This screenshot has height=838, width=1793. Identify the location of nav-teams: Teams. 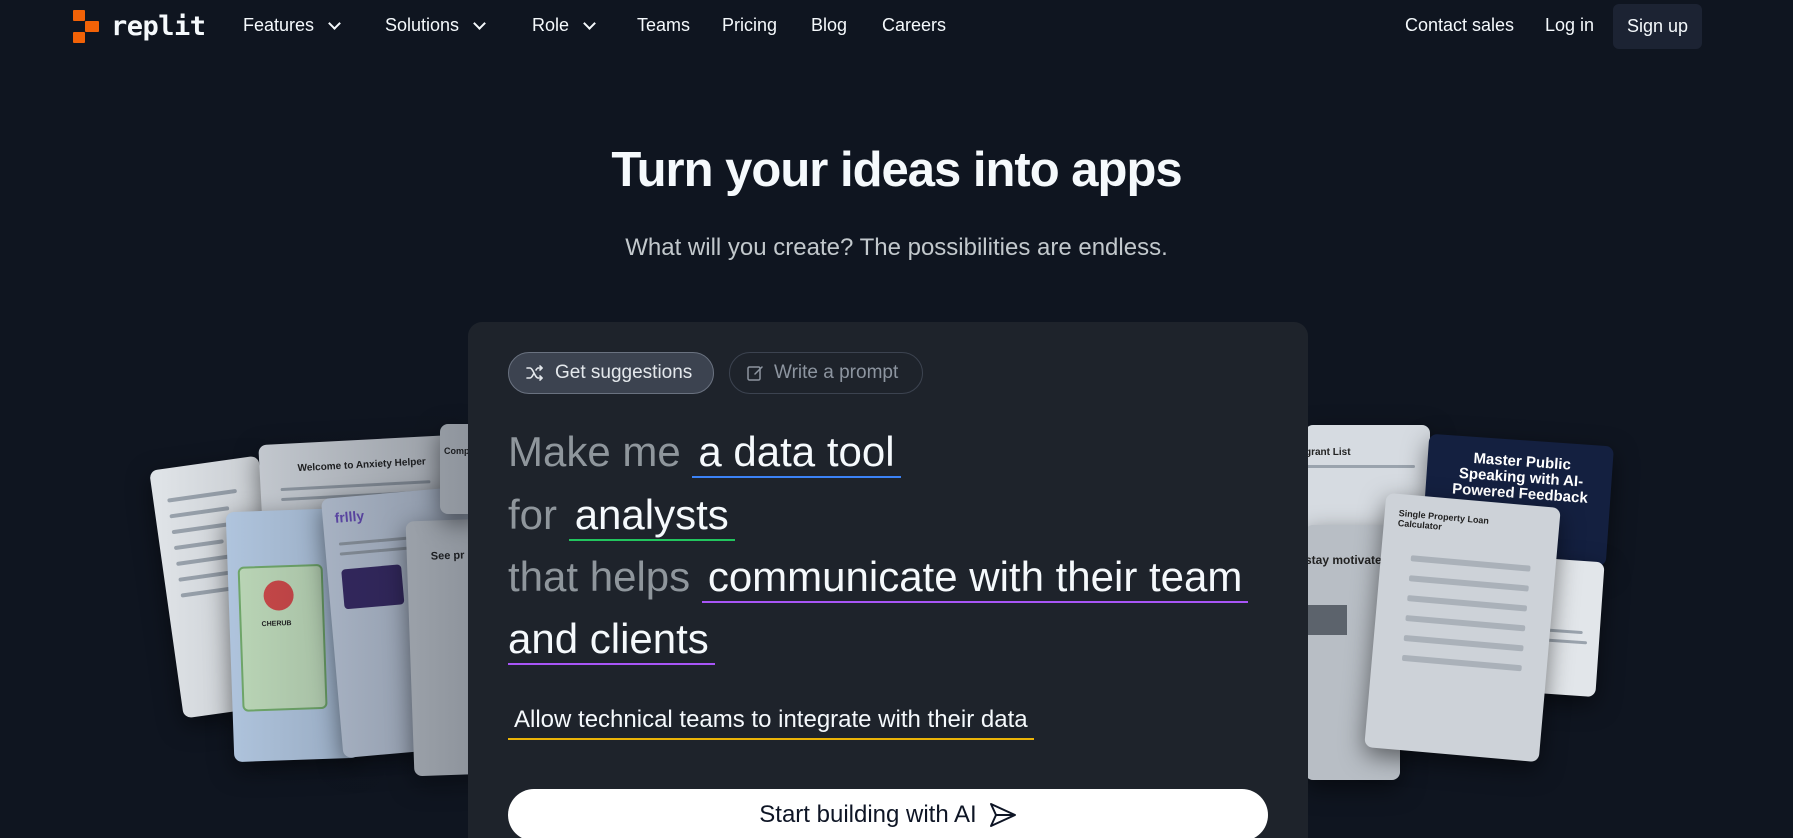
(663, 25).